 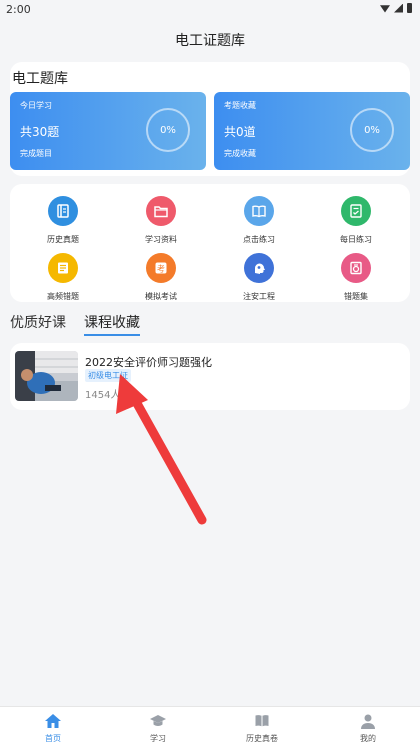 I want to click on favorites-label: 考题收藏, so click(x=240, y=105).